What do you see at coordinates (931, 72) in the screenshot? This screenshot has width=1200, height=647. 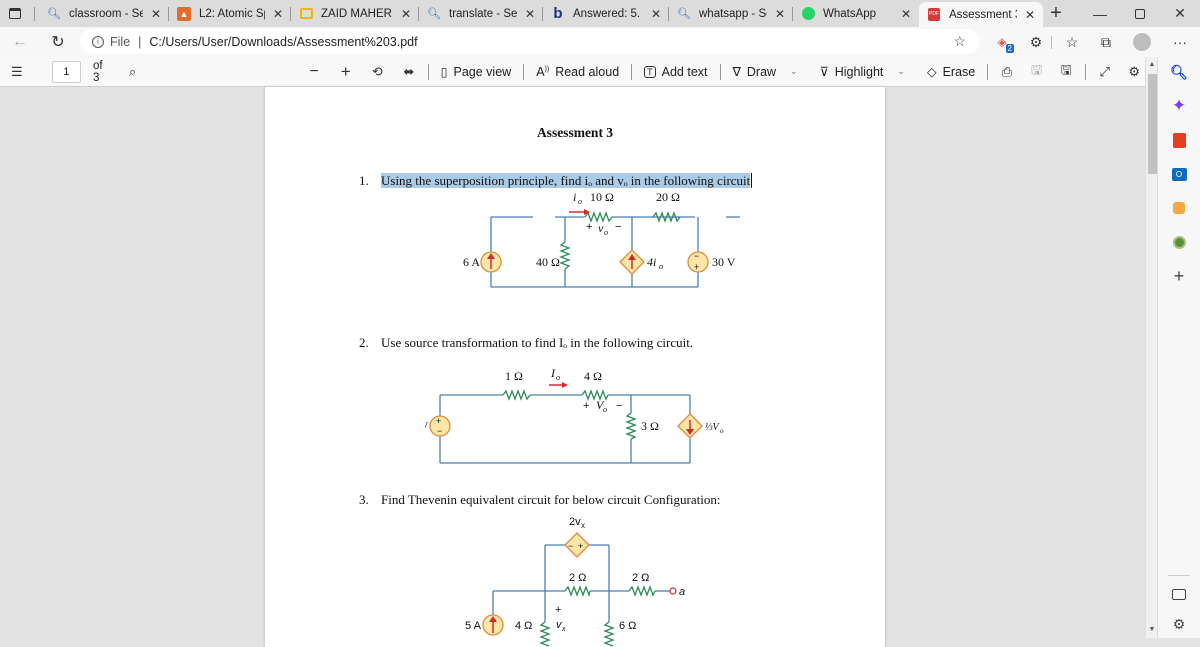 I see `eraser-icon: ◇` at bounding box center [931, 72].